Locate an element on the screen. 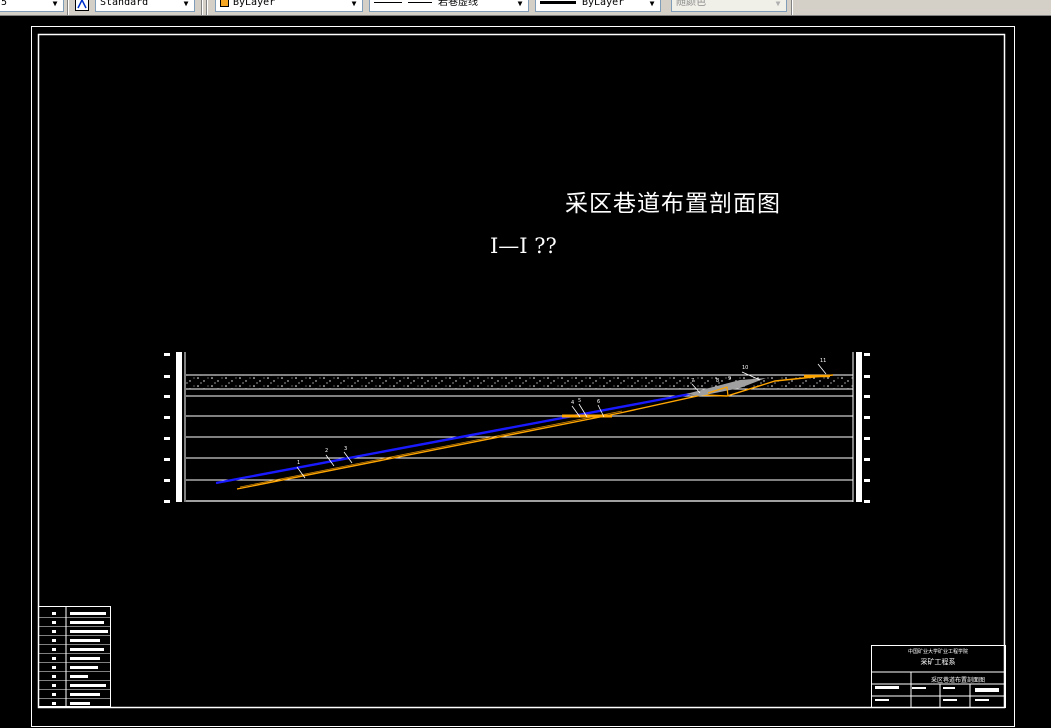 This screenshot has height=728, width=1051. leader-label: 7 is located at coordinates (692, 381).